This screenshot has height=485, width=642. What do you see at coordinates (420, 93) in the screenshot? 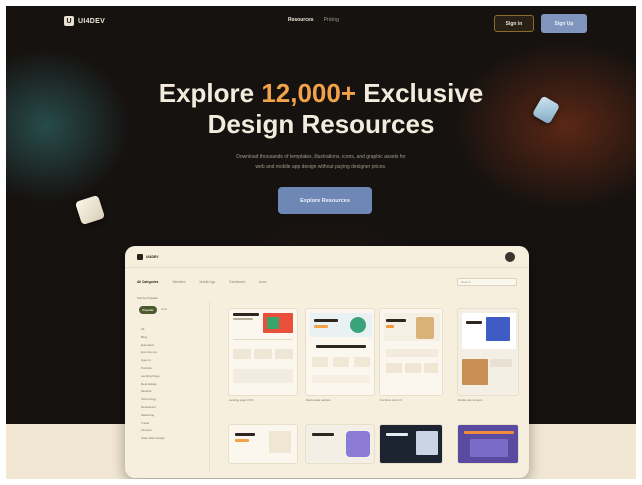
I see `hero-title-post: Exclusive` at bounding box center [420, 93].